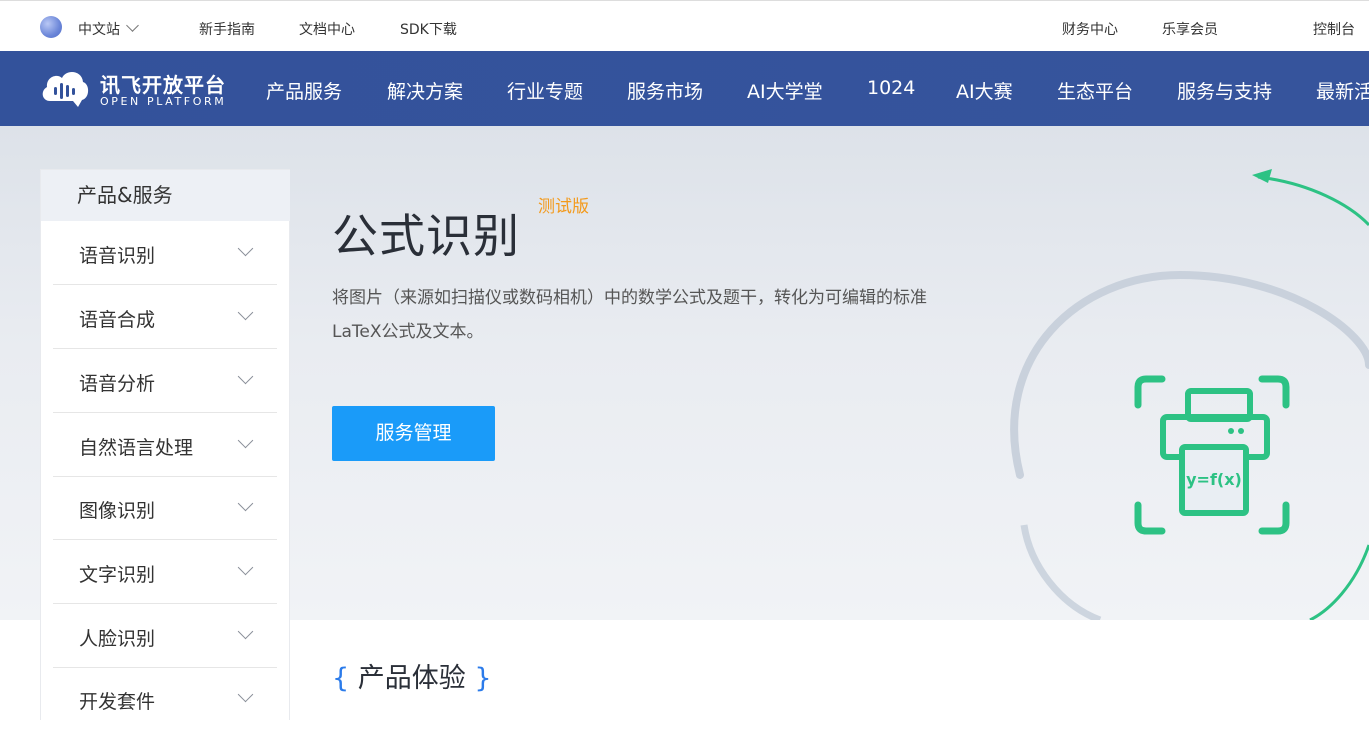 The width and height of the screenshot is (1369, 731). Describe the element at coordinates (1090, 29) in the screenshot. I see `link-finance-center: 财务中心` at that location.